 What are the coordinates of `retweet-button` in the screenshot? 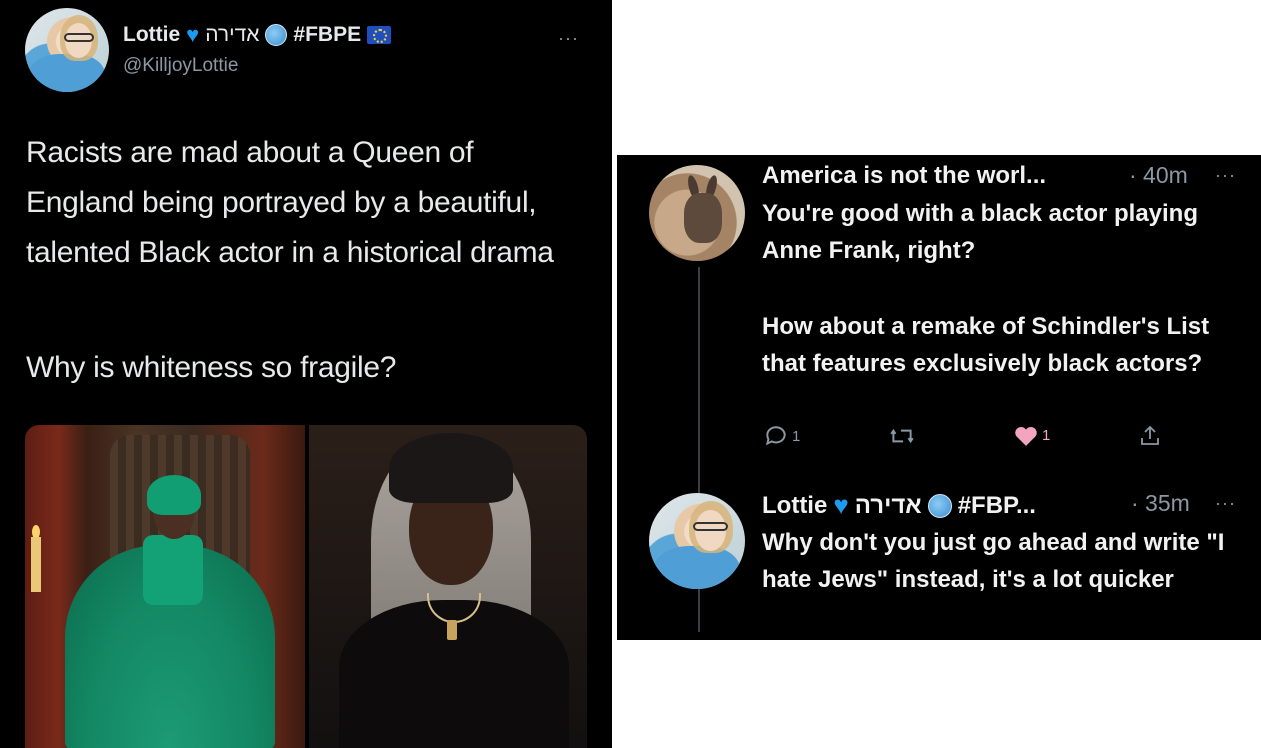 It's located at (903, 436).